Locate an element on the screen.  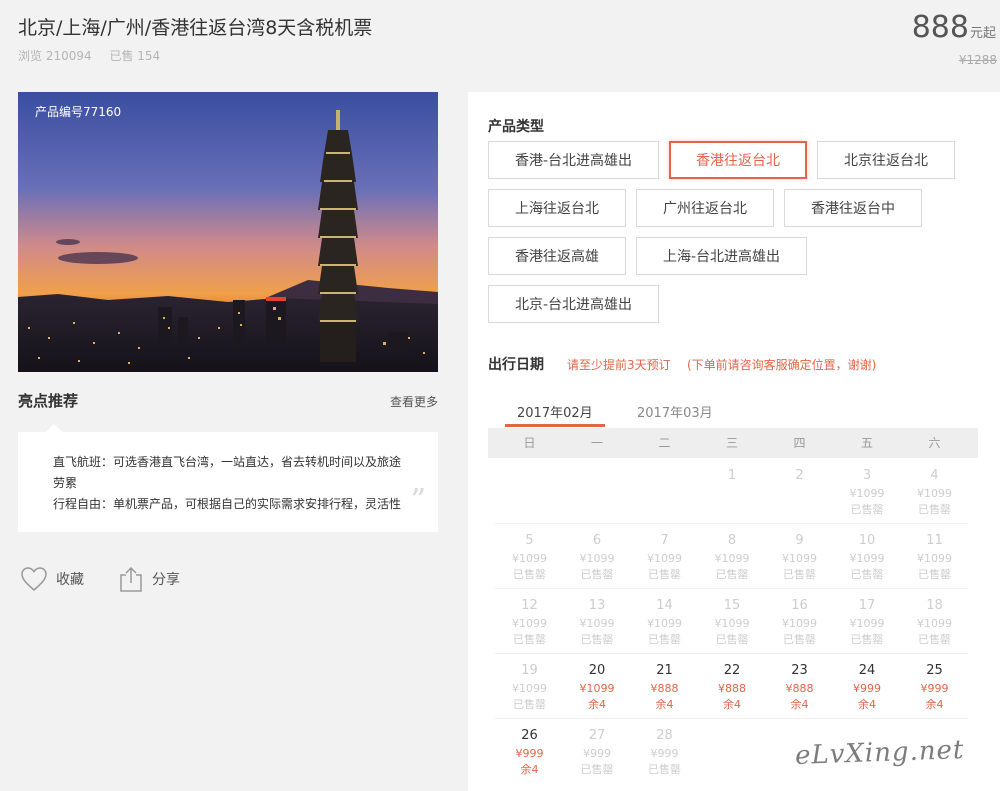
share-icon is located at coordinates (131, 579).